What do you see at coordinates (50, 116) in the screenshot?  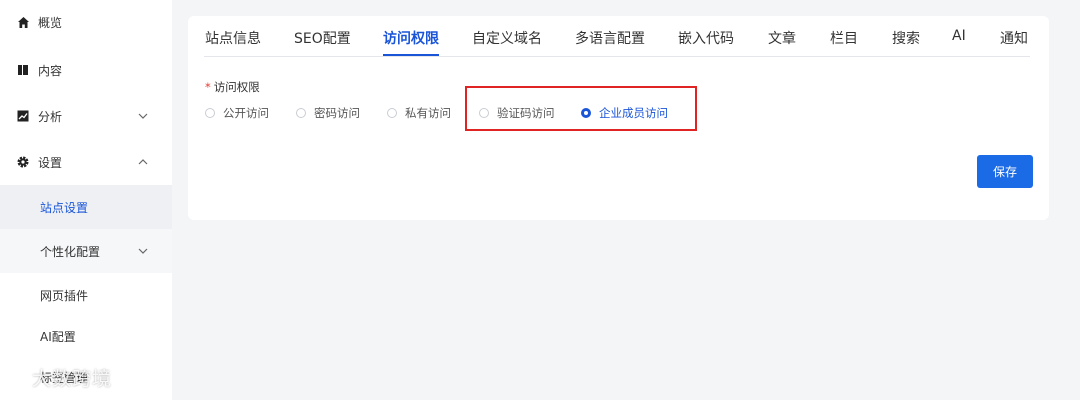 I see `sidebar-item-label: 分析` at bounding box center [50, 116].